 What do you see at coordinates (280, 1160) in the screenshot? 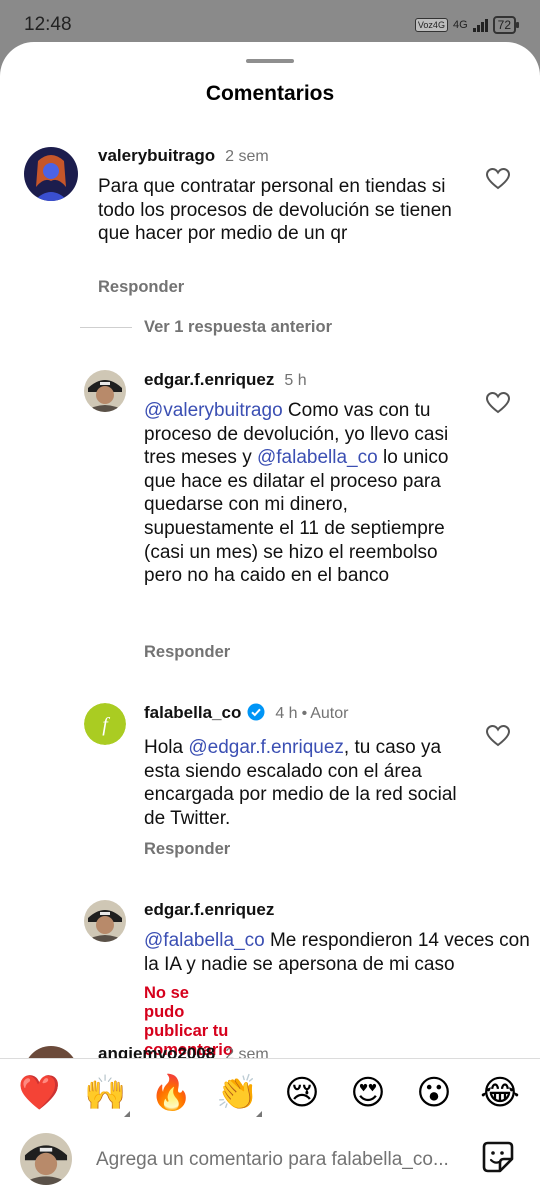
I see `comment-input` at bounding box center [280, 1160].